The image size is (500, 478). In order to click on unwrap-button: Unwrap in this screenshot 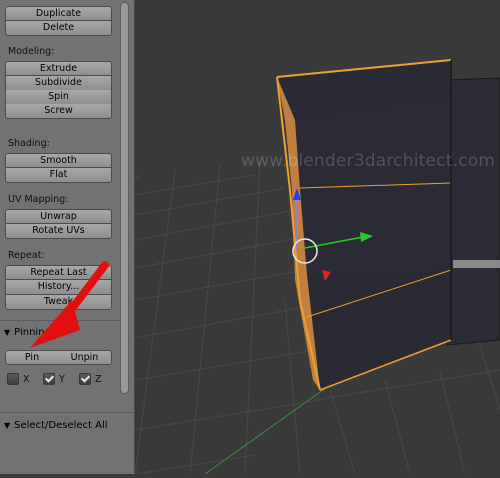, I will do `click(58, 216)`.